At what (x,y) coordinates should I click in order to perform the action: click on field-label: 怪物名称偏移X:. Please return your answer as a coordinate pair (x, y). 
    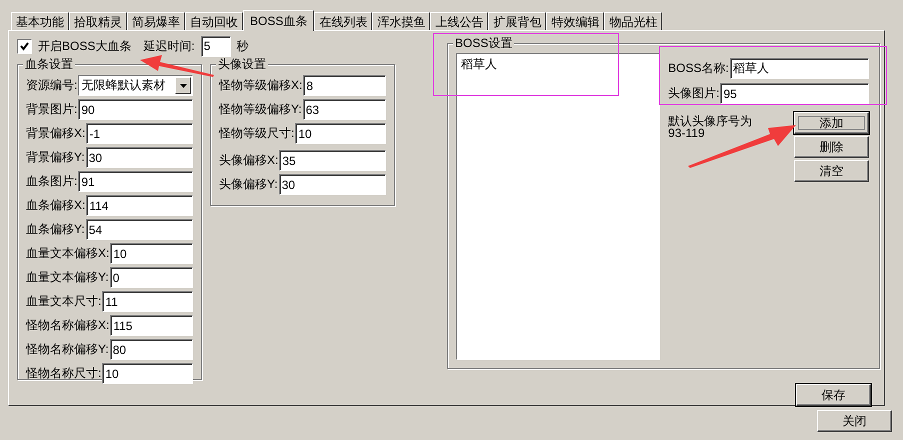
    Looking at the image, I should click on (68, 325).